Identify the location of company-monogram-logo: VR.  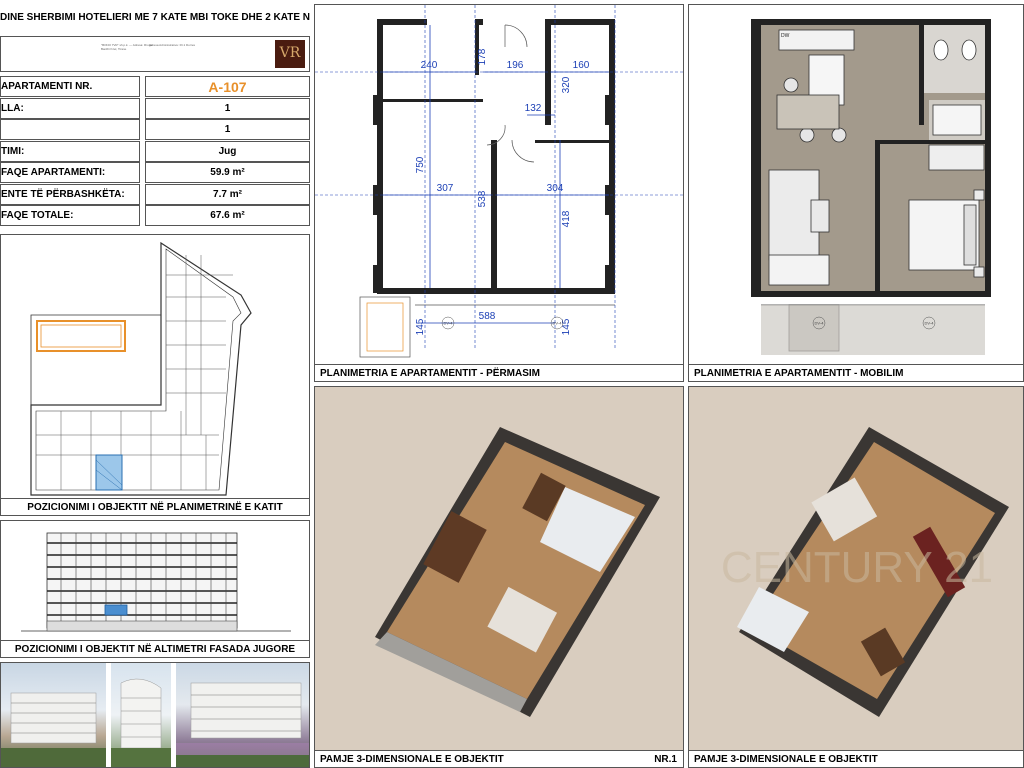
(290, 54).